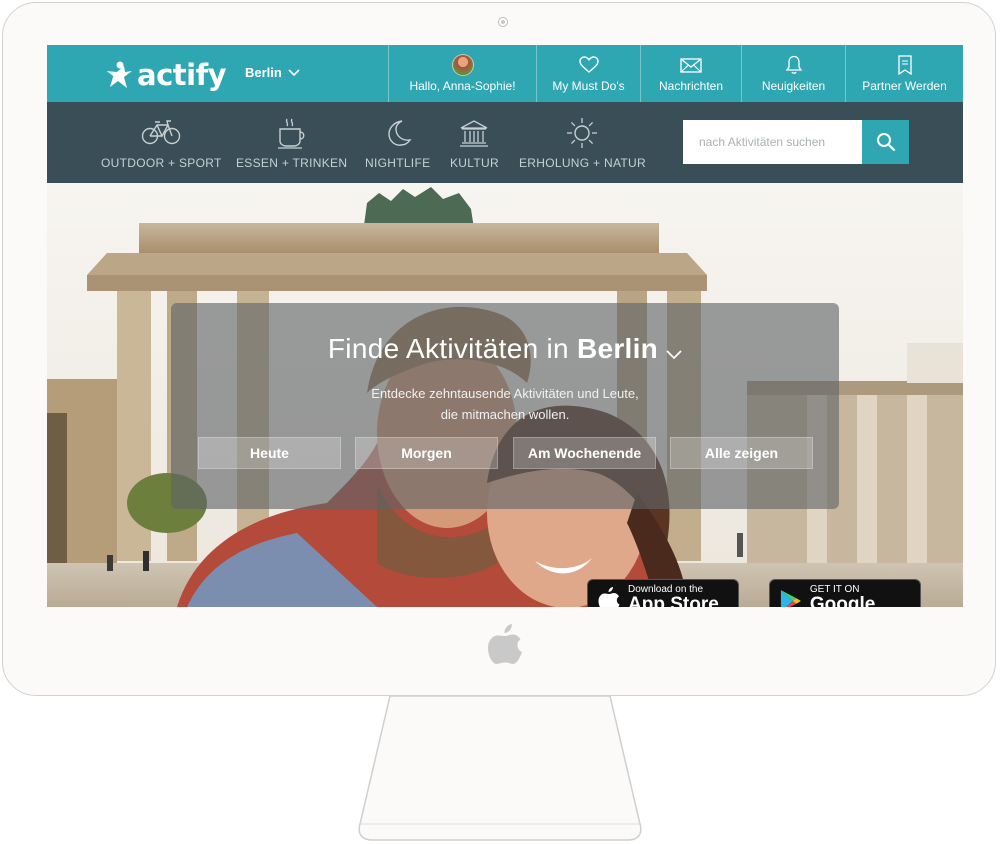 The height and width of the screenshot is (844, 1000). Describe the element at coordinates (263, 72) in the screenshot. I see `city-selector-label: Berlin` at that location.